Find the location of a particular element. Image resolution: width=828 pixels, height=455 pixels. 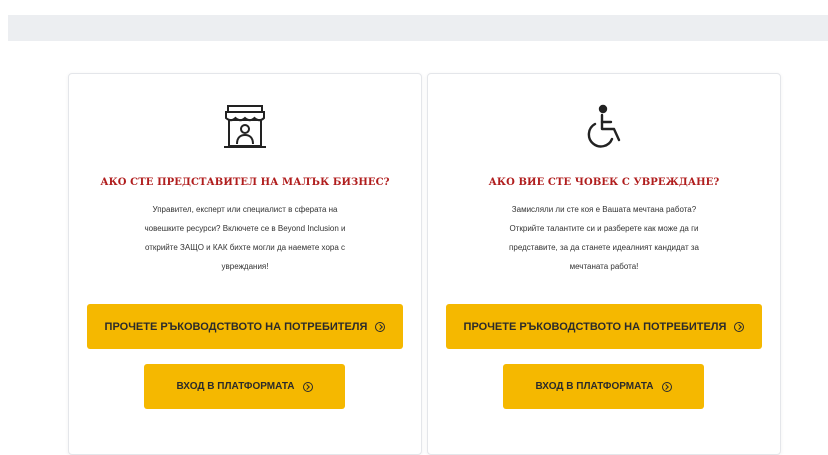

wheelchair-icon is located at coordinates (604, 127).